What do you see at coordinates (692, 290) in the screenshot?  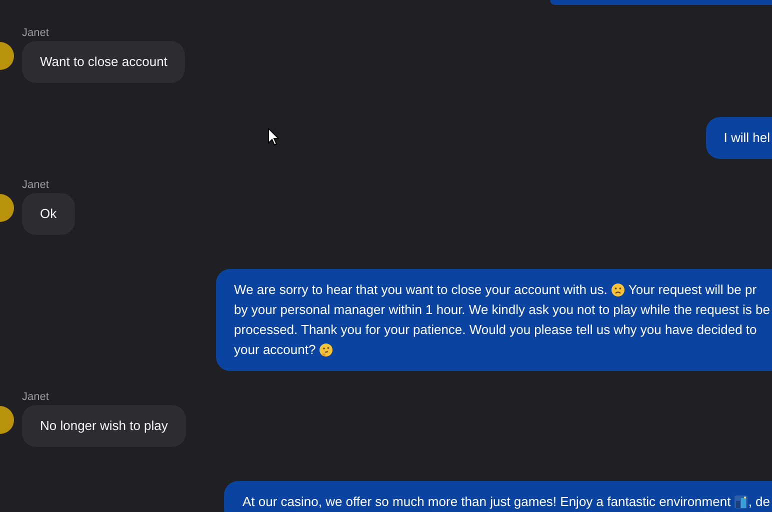 I see `message-text: Your request will be pr` at bounding box center [692, 290].